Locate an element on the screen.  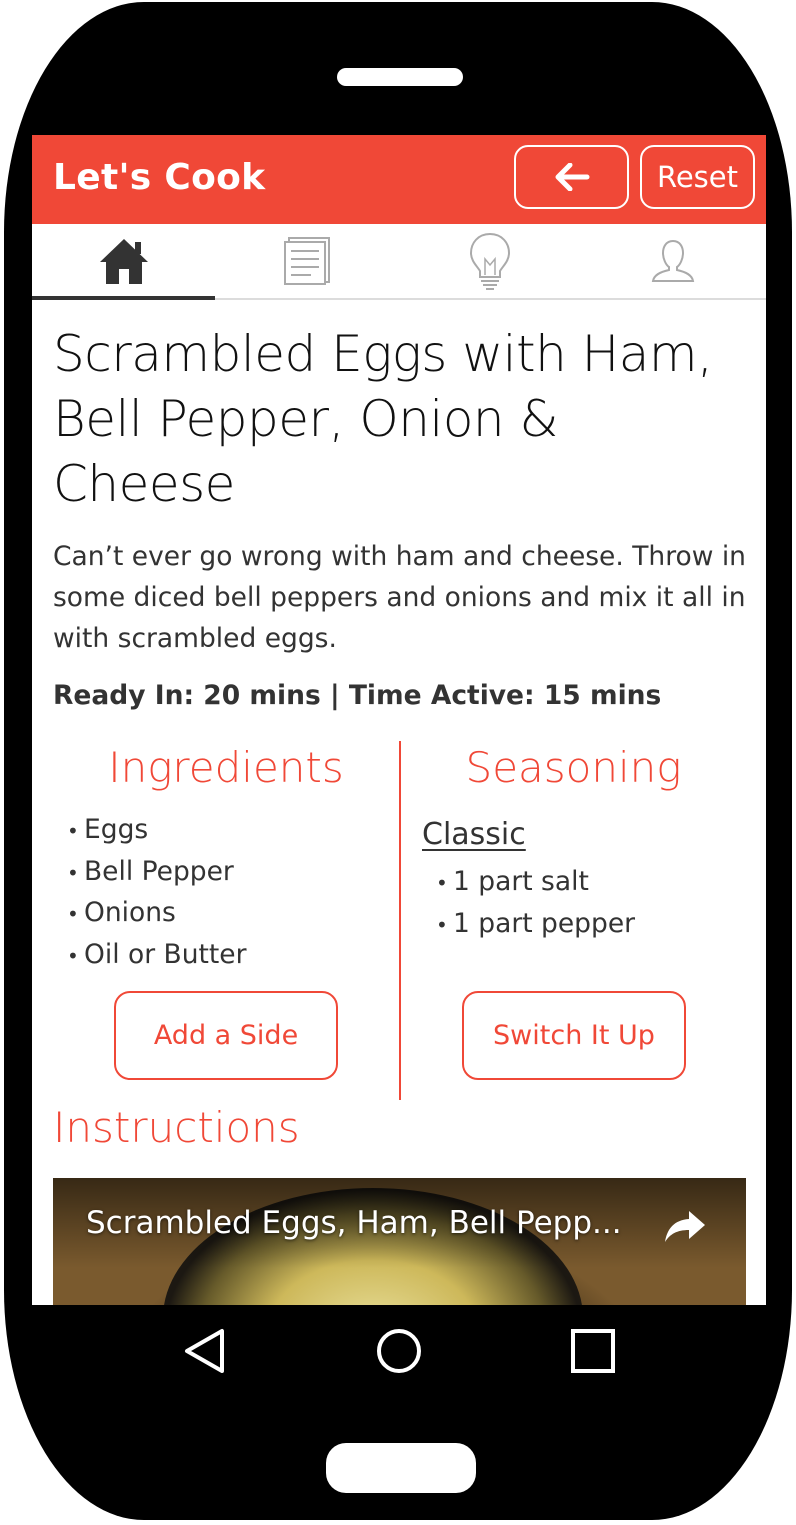
lightbulb-icon is located at coordinates (489, 261).